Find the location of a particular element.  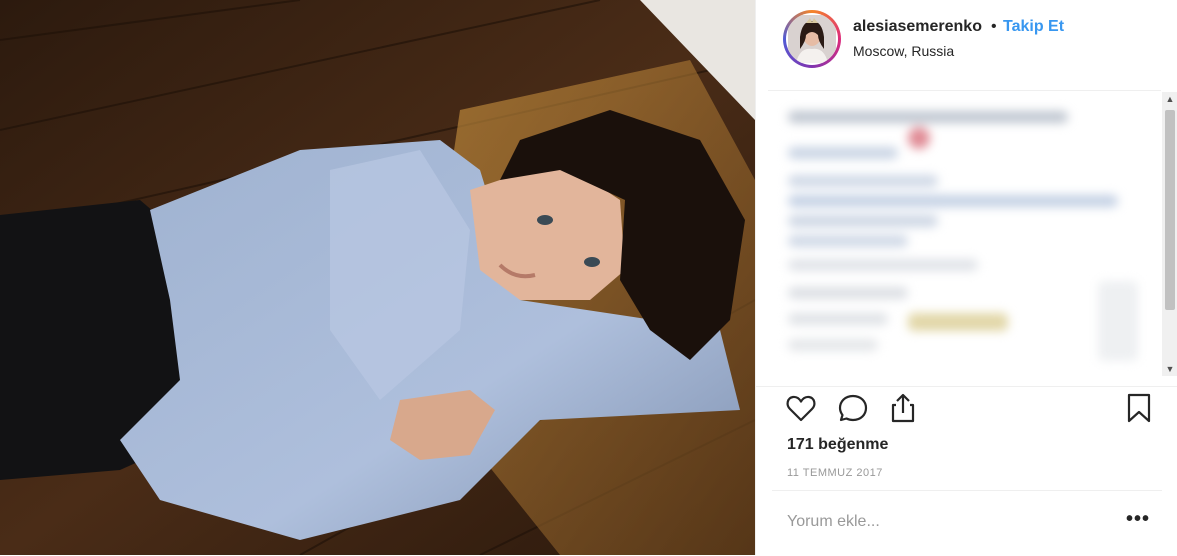

comment-box: ••• is located at coordinates (967, 523).